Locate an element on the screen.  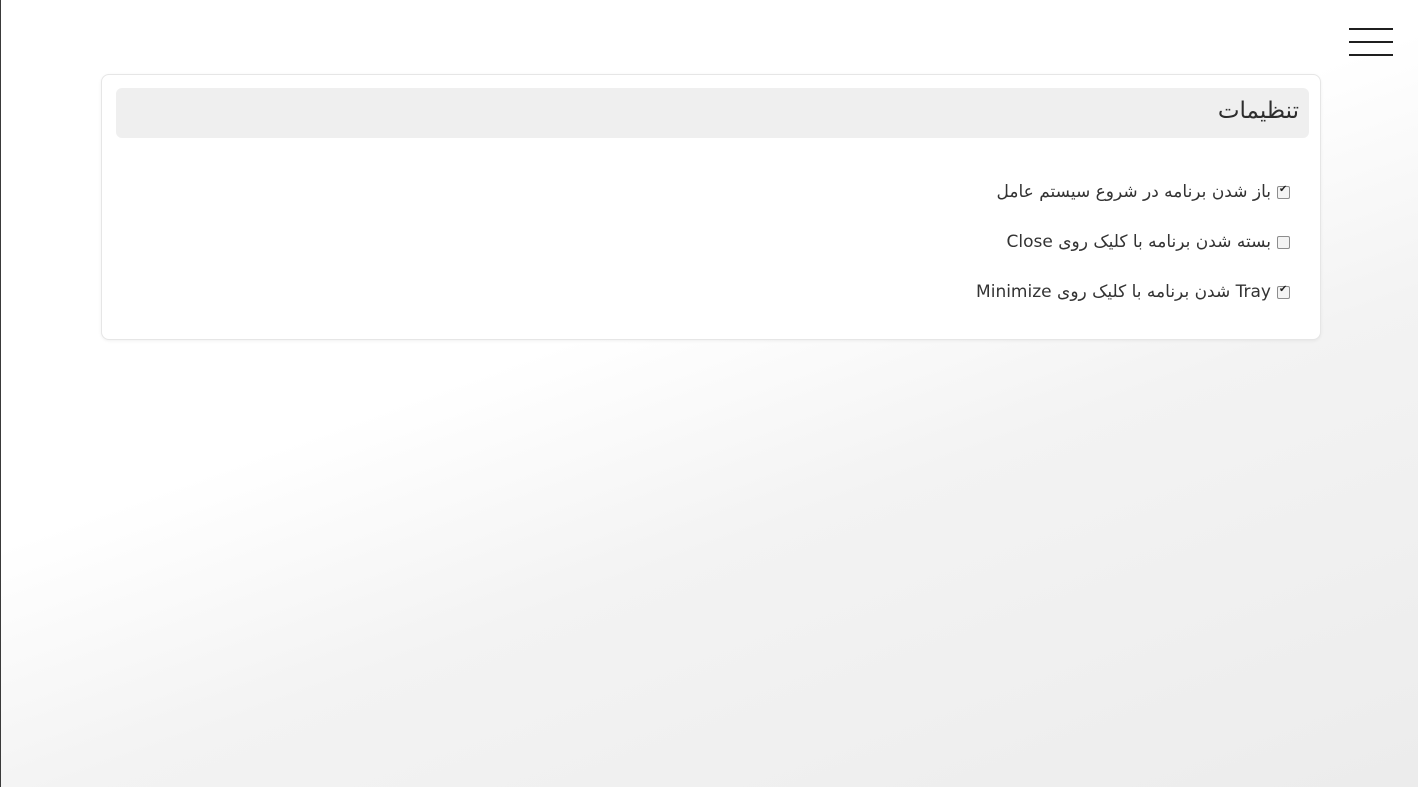
option-autostart: باز شدن برنامه در شروع سیستم عامل is located at coordinates (1133, 192).